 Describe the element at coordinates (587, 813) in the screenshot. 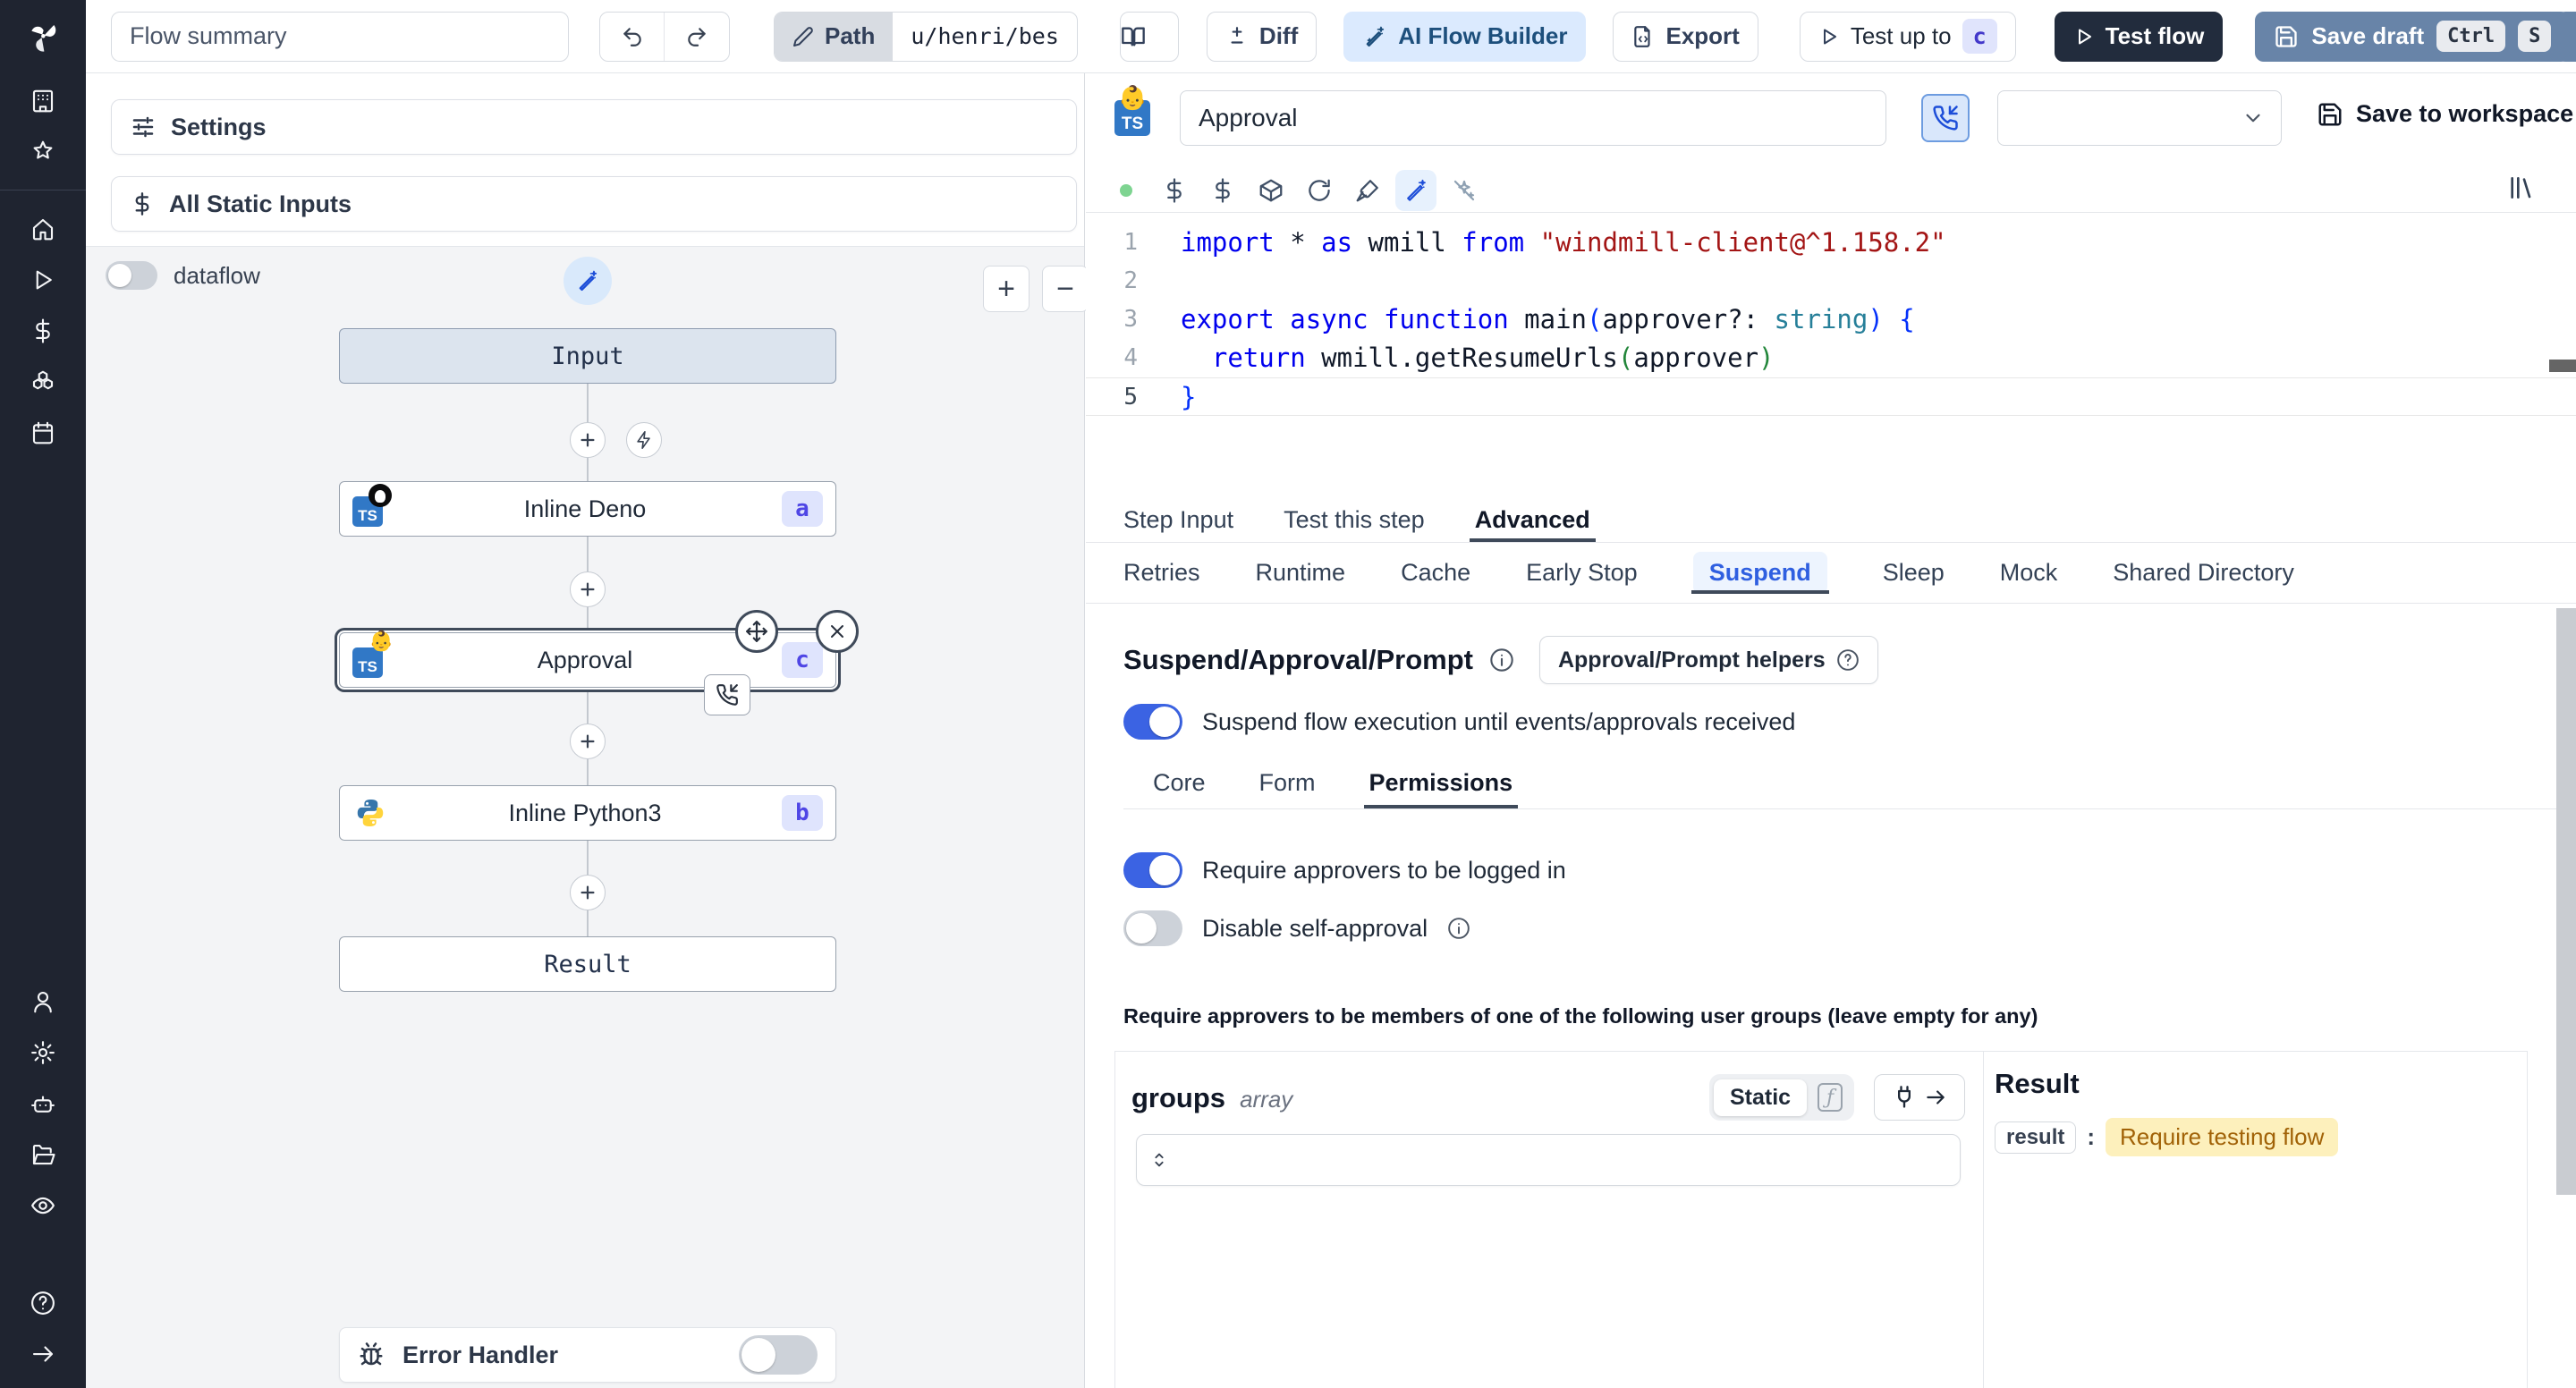

I see `graph-node-inline-python3: Inline Python3 b` at that location.